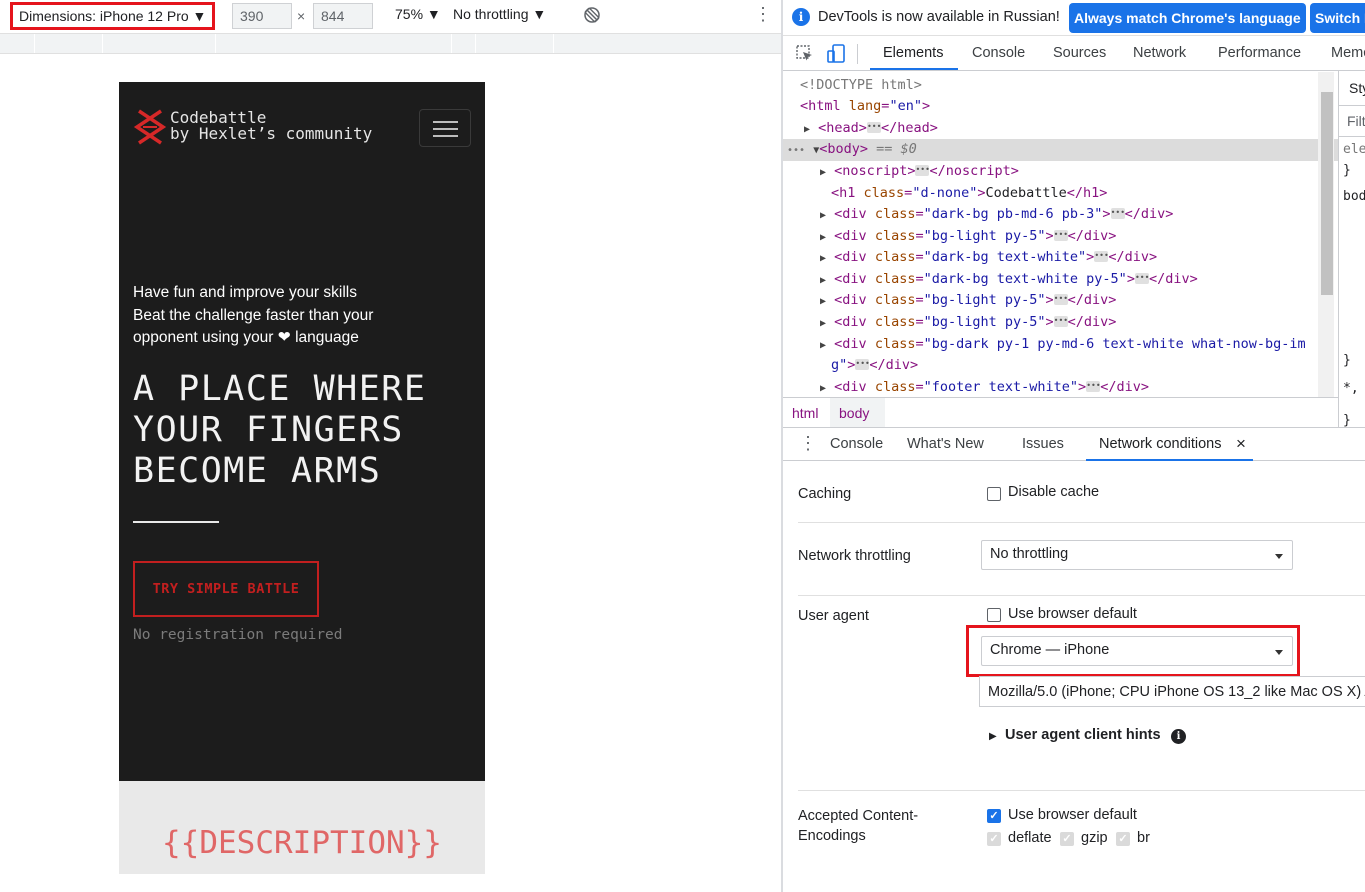 The width and height of the screenshot is (1365, 892). Describe the element at coordinates (1123, 839) in the screenshot. I see `br-checkbox: ✓` at that location.